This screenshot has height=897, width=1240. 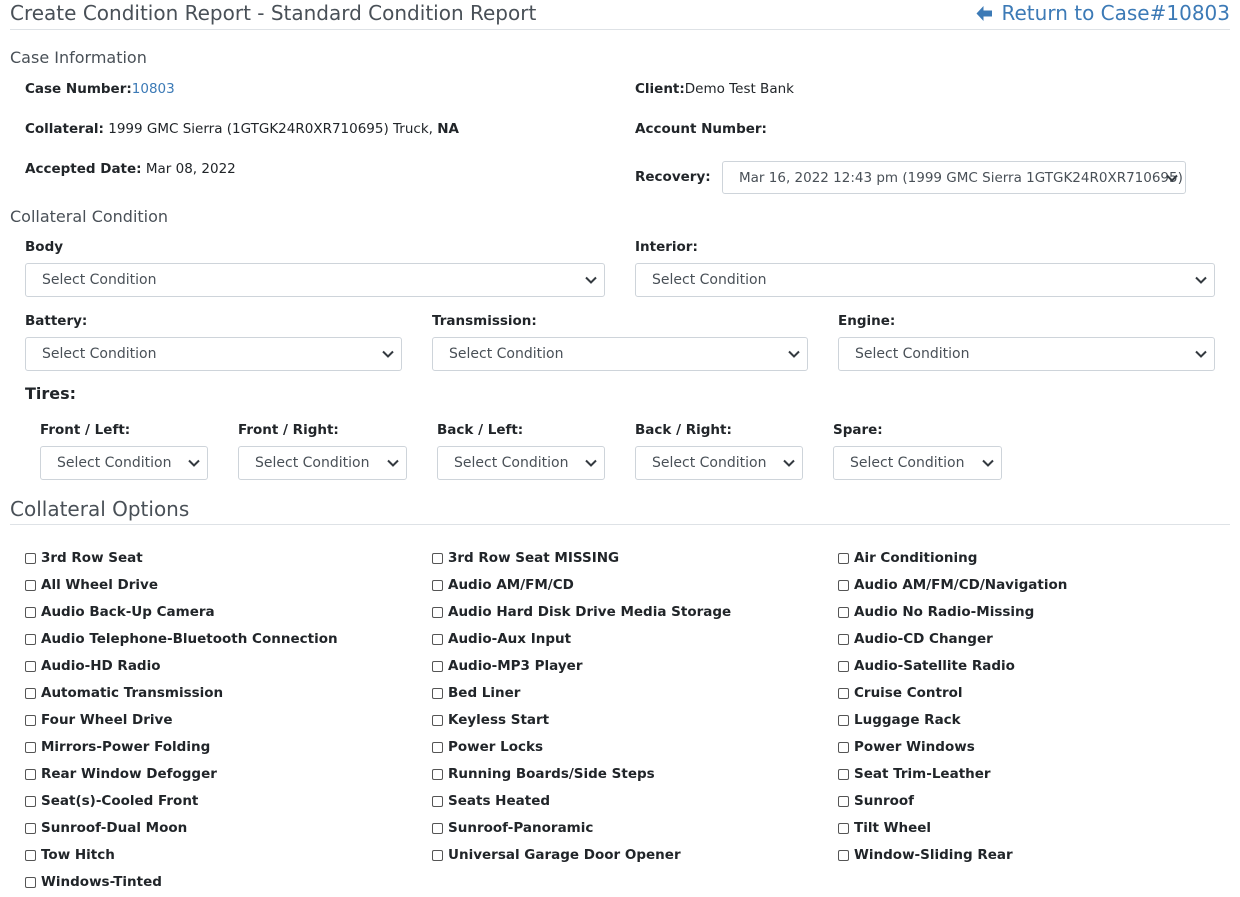 What do you see at coordinates (99, 354) in the screenshot?
I see `battery-select-value: Select Condition` at bounding box center [99, 354].